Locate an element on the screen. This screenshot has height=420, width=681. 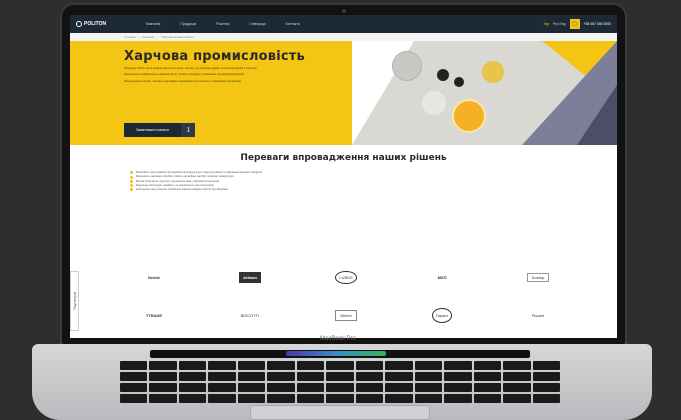
partner-logo-text: BISCOTTI is located at coordinates (250, 315).